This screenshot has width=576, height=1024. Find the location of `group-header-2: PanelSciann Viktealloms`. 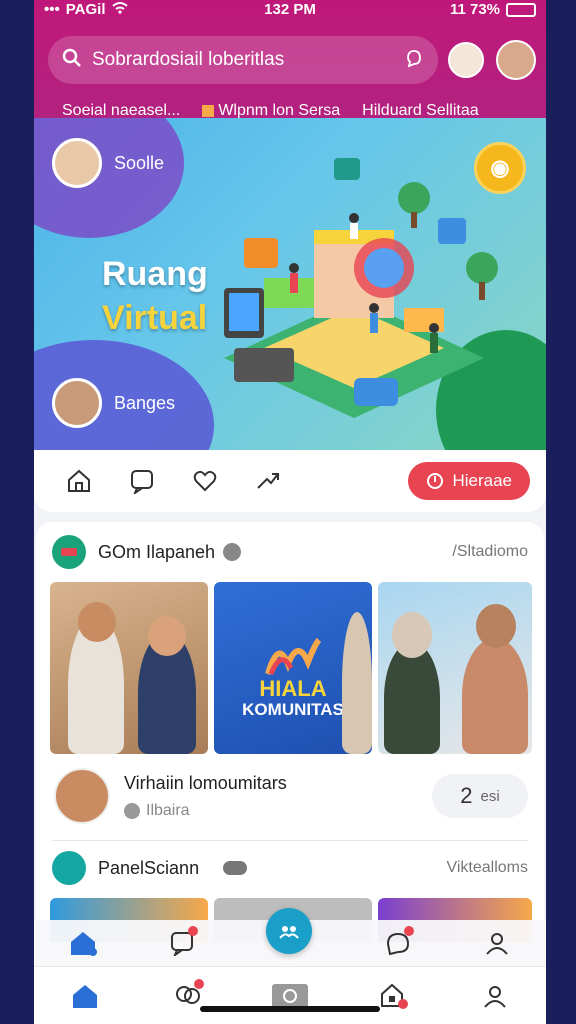

group-header-2: PanelSciann Viktealloms is located at coordinates (290, 868).